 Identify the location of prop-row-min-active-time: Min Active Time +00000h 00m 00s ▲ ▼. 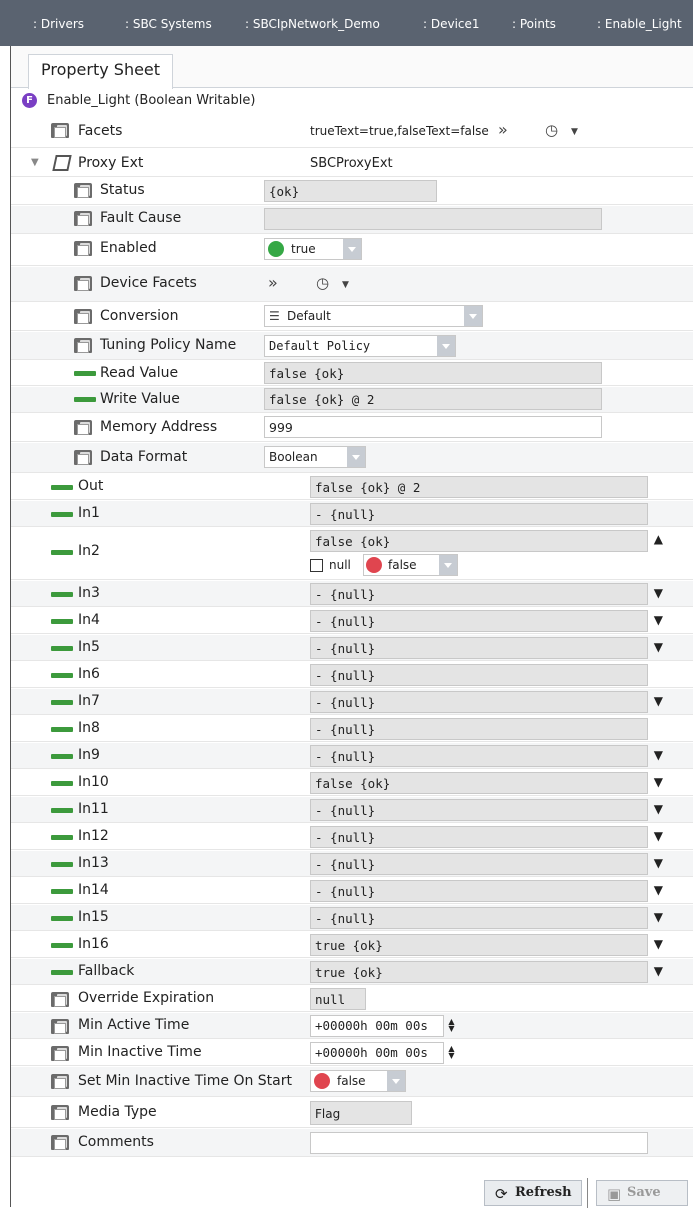
(352, 1026).